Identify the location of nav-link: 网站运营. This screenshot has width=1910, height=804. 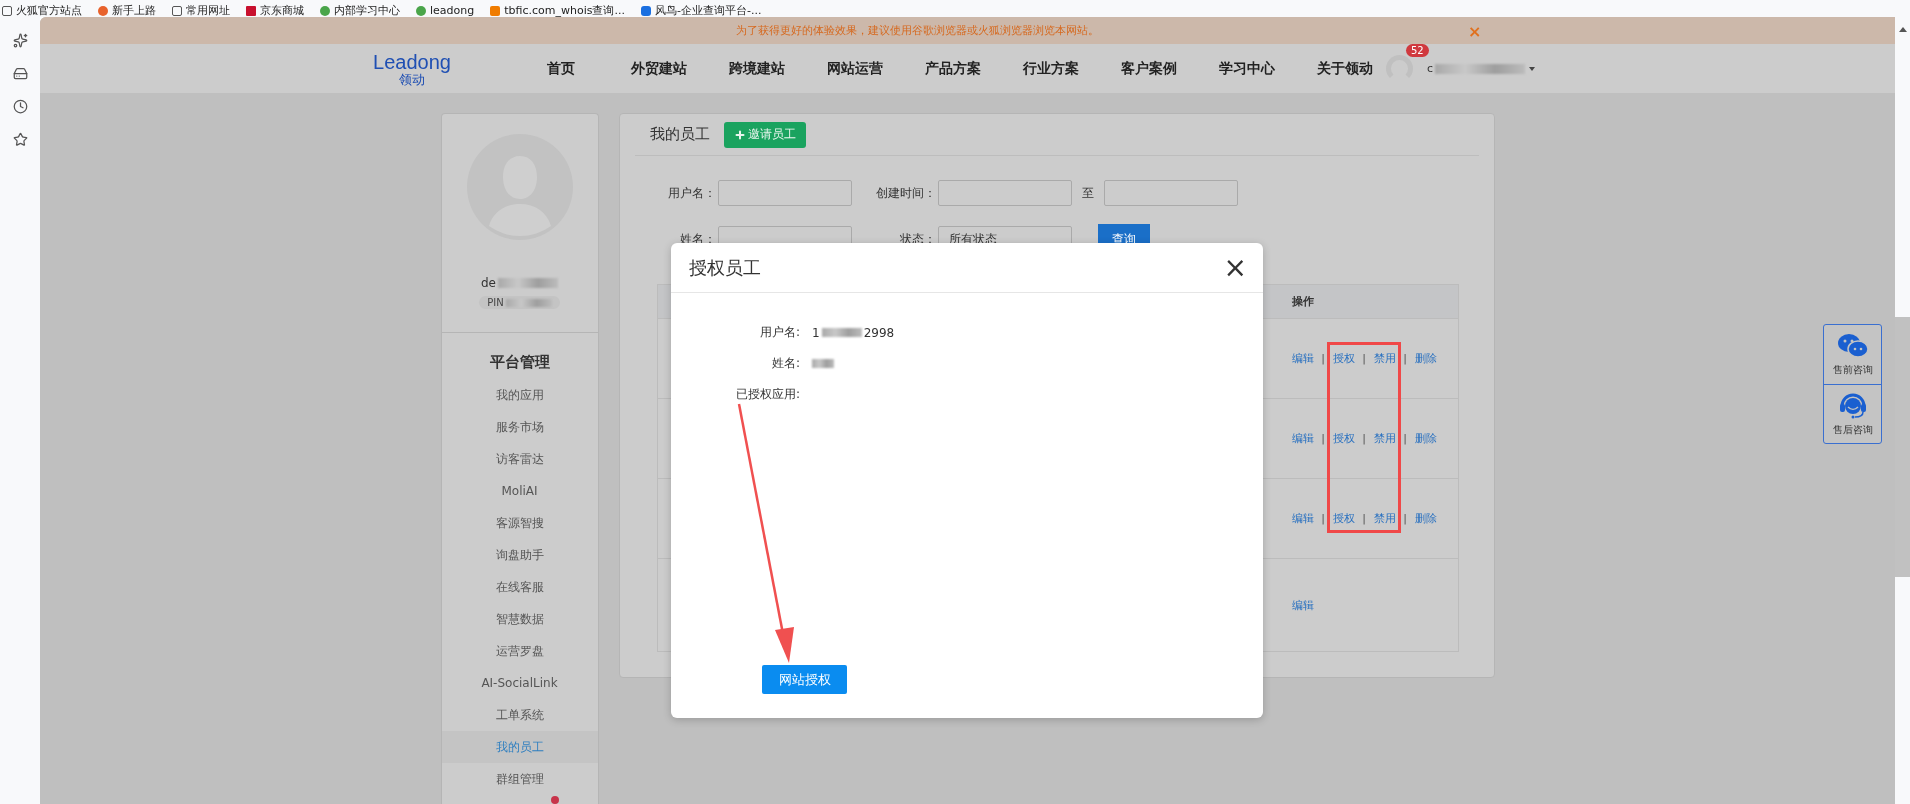
(855, 68).